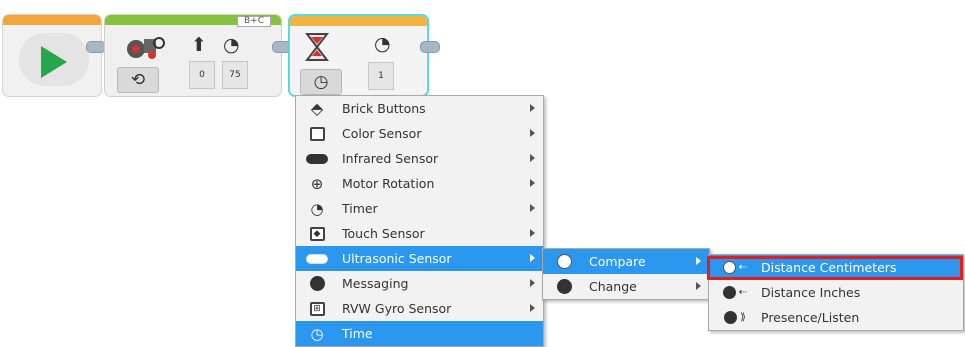 The image size is (965, 347). I want to click on menu-item-time: ◷ Time, so click(419, 333).